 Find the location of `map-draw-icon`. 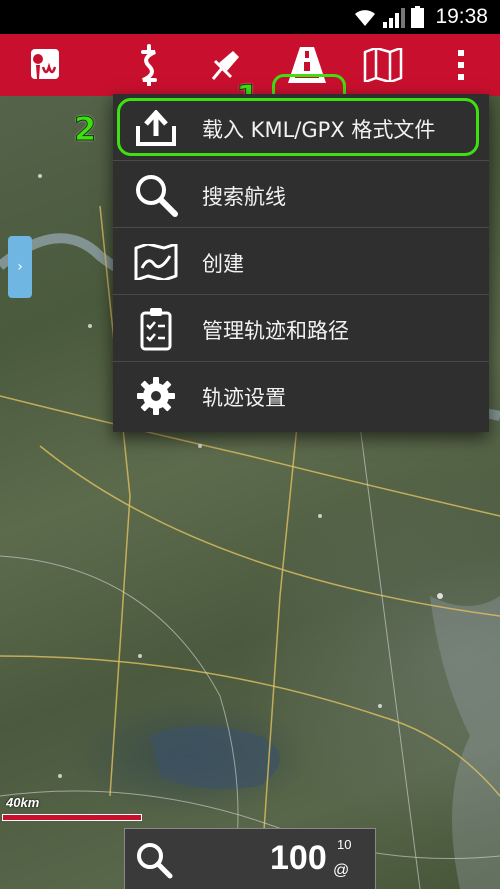

map-draw-icon is located at coordinates (156, 262).